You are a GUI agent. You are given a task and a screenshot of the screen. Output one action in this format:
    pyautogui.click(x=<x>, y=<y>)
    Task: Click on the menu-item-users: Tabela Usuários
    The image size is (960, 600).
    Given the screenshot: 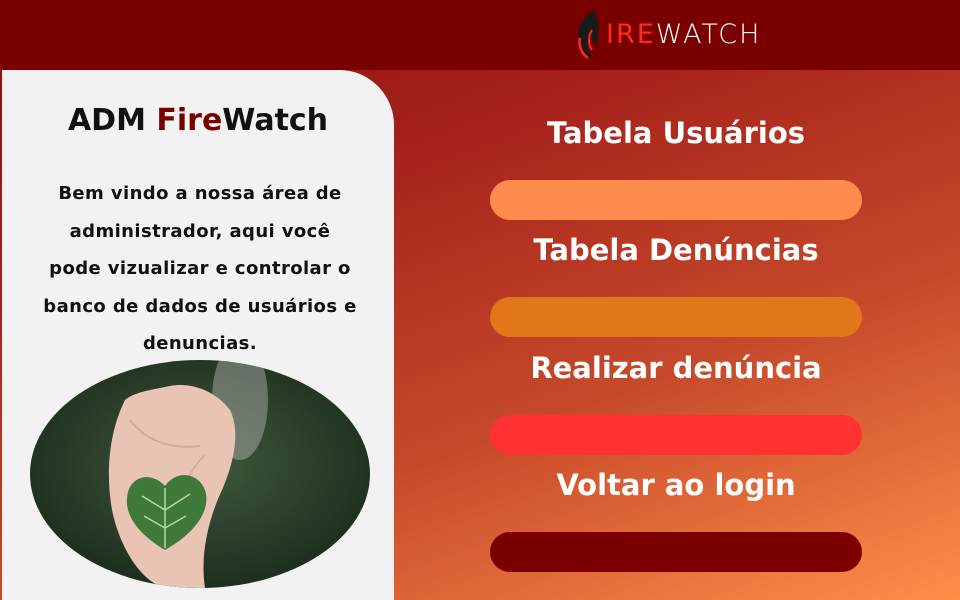 What is the action you would take?
    pyautogui.click(x=676, y=166)
    